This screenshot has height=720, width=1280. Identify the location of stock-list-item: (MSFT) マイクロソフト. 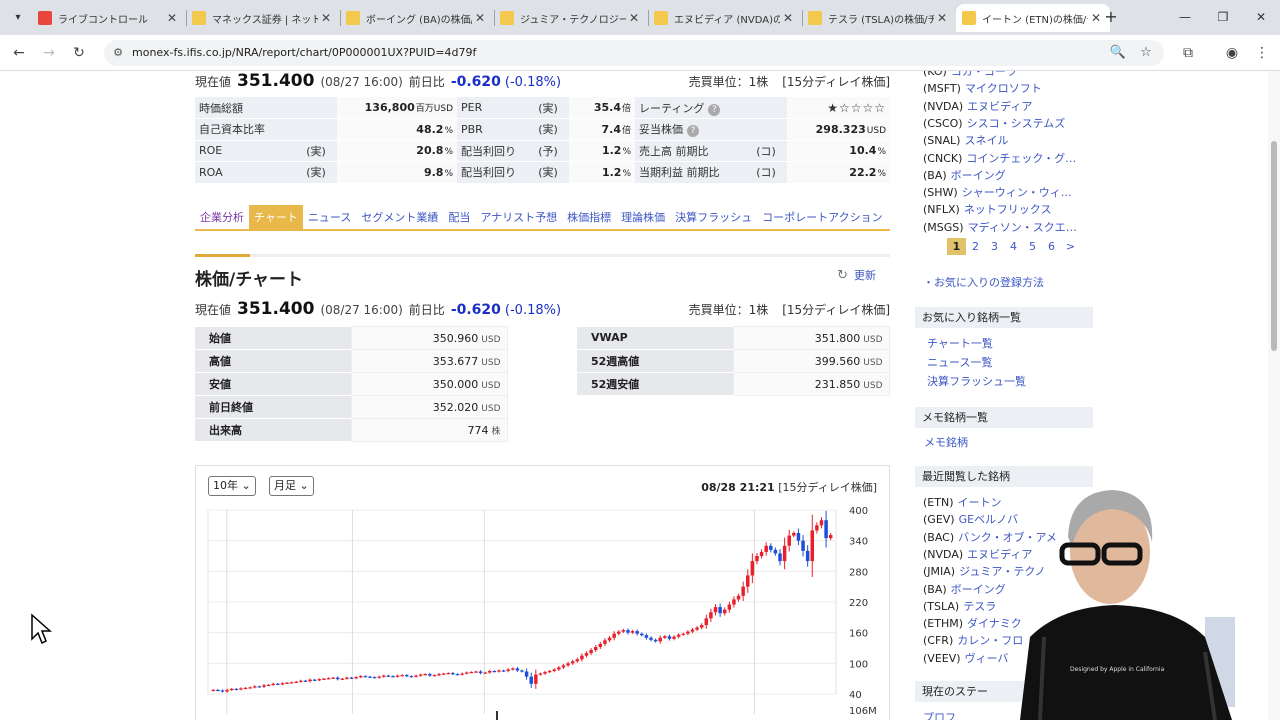
(982, 88).